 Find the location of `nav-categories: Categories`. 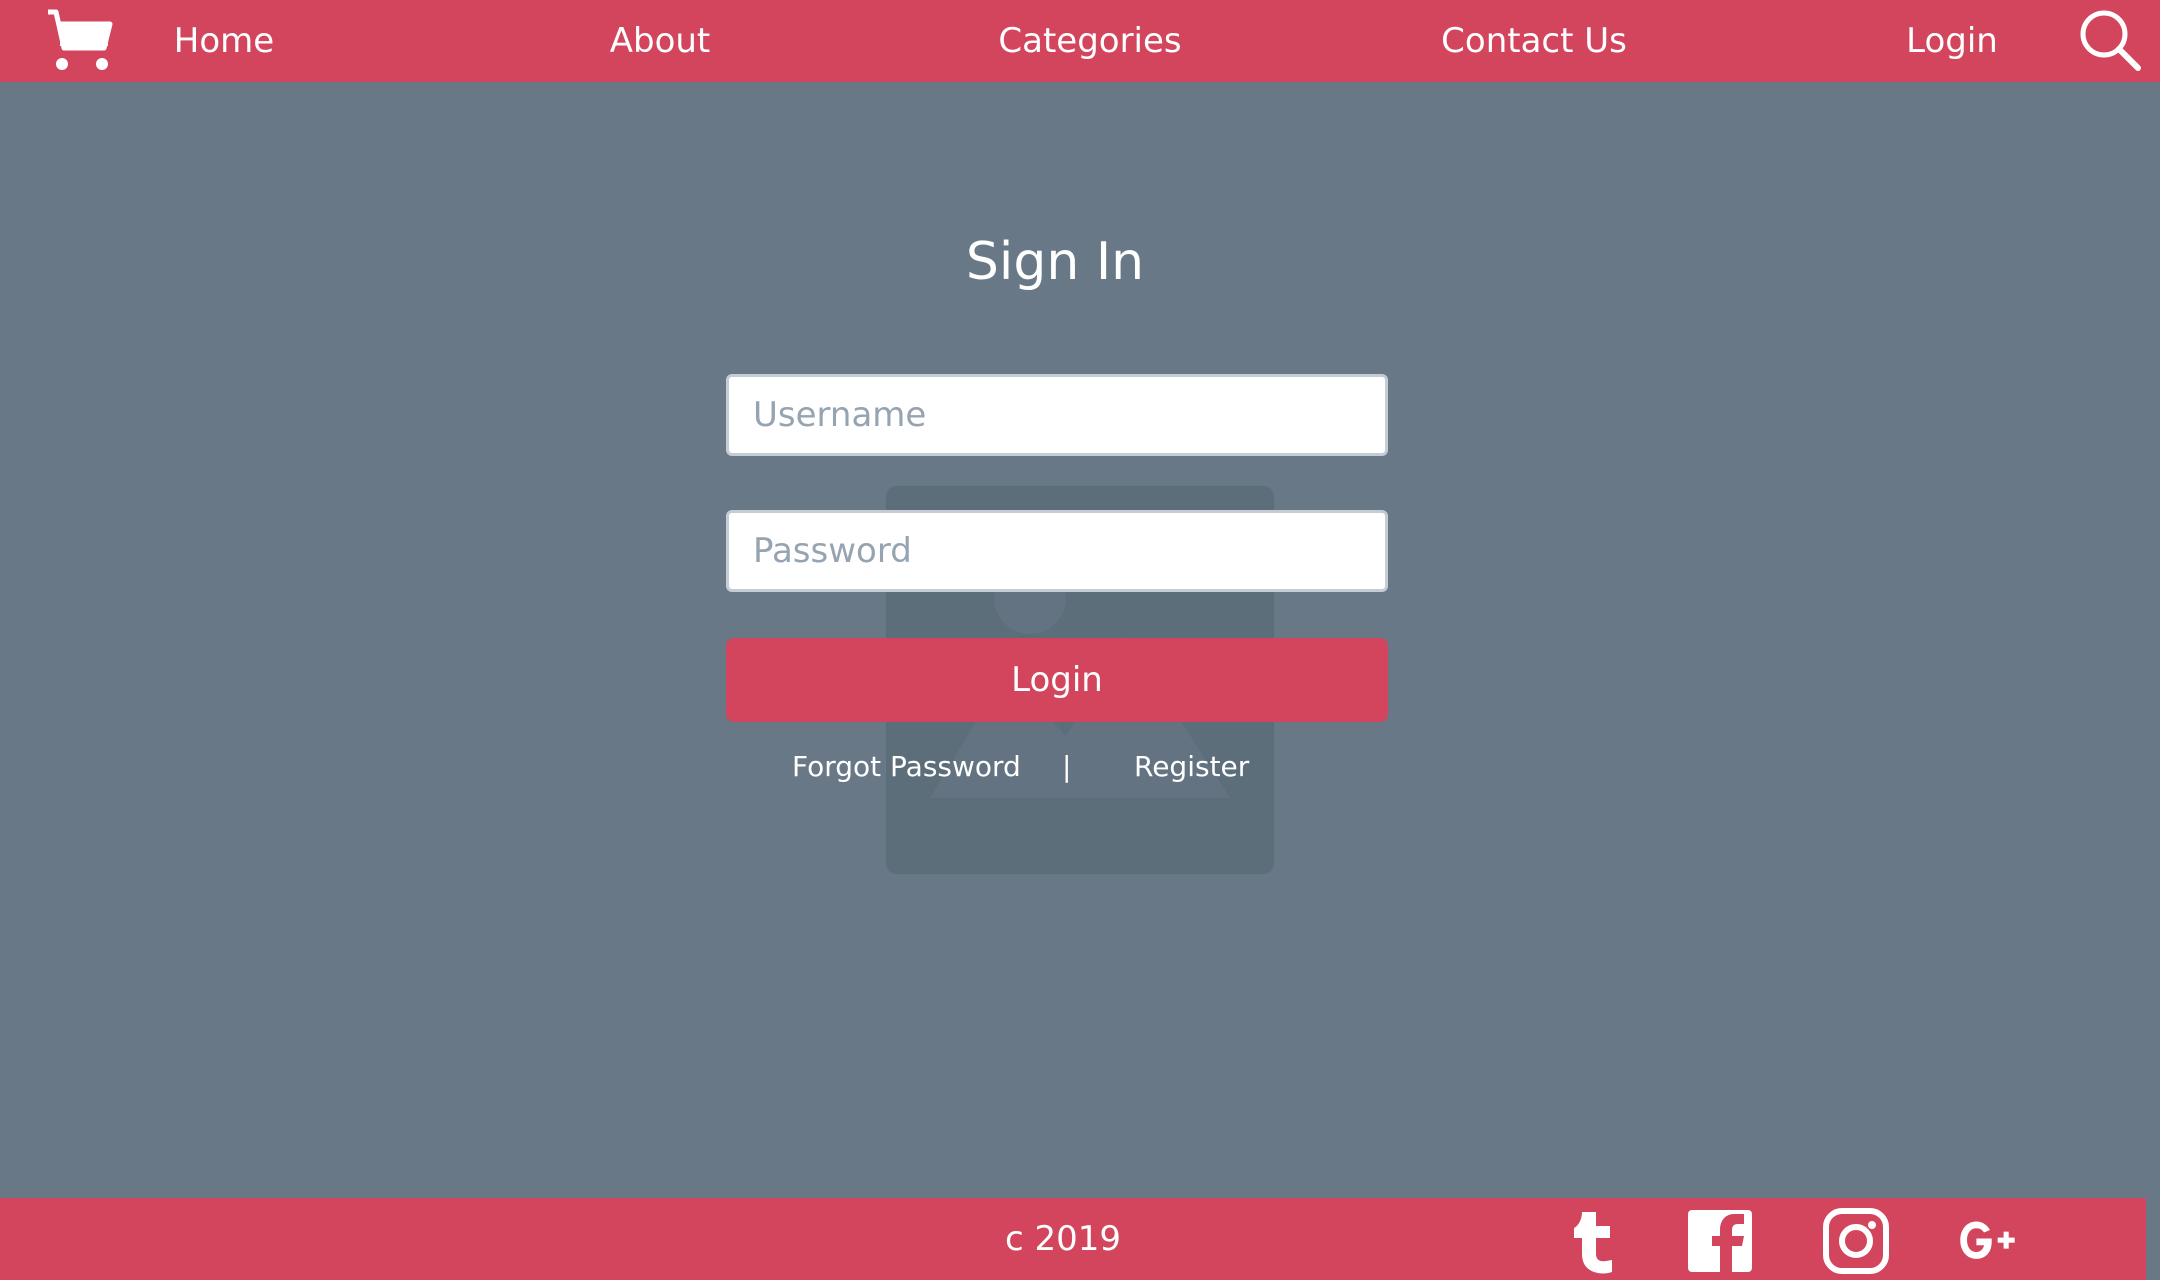

nav-categories: Categories is located at coordinates (1089, 41).